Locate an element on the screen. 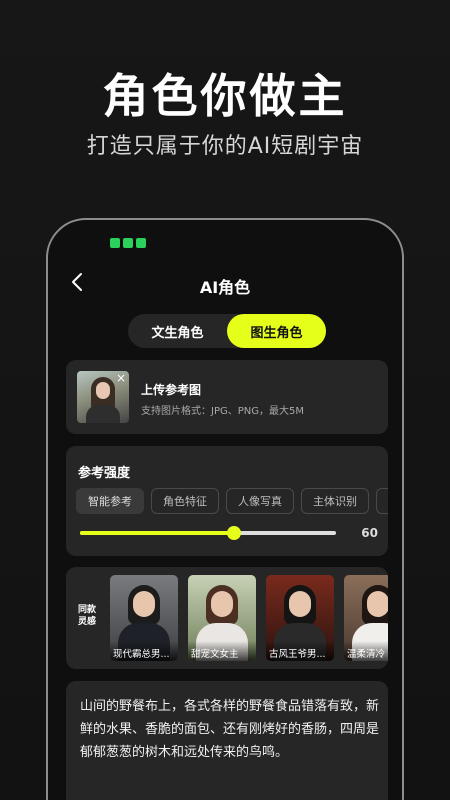  phone-status-icon is located at coordinates (115, 243).